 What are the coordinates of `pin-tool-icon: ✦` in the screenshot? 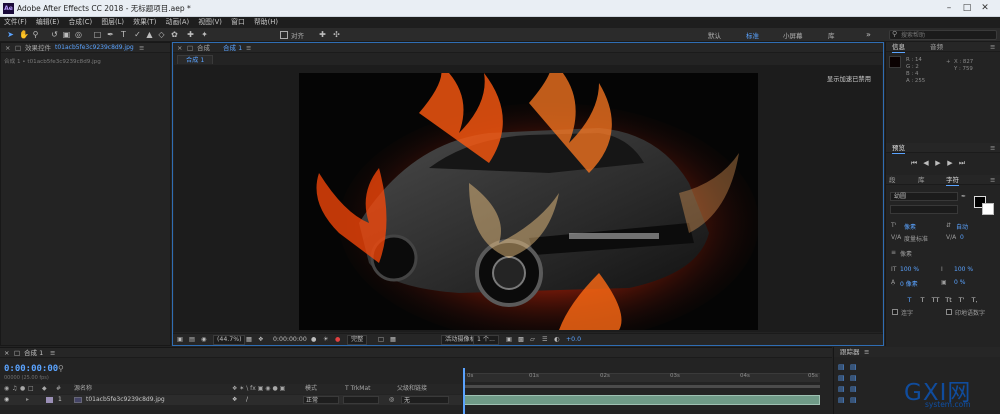 It's located at (204, 34).